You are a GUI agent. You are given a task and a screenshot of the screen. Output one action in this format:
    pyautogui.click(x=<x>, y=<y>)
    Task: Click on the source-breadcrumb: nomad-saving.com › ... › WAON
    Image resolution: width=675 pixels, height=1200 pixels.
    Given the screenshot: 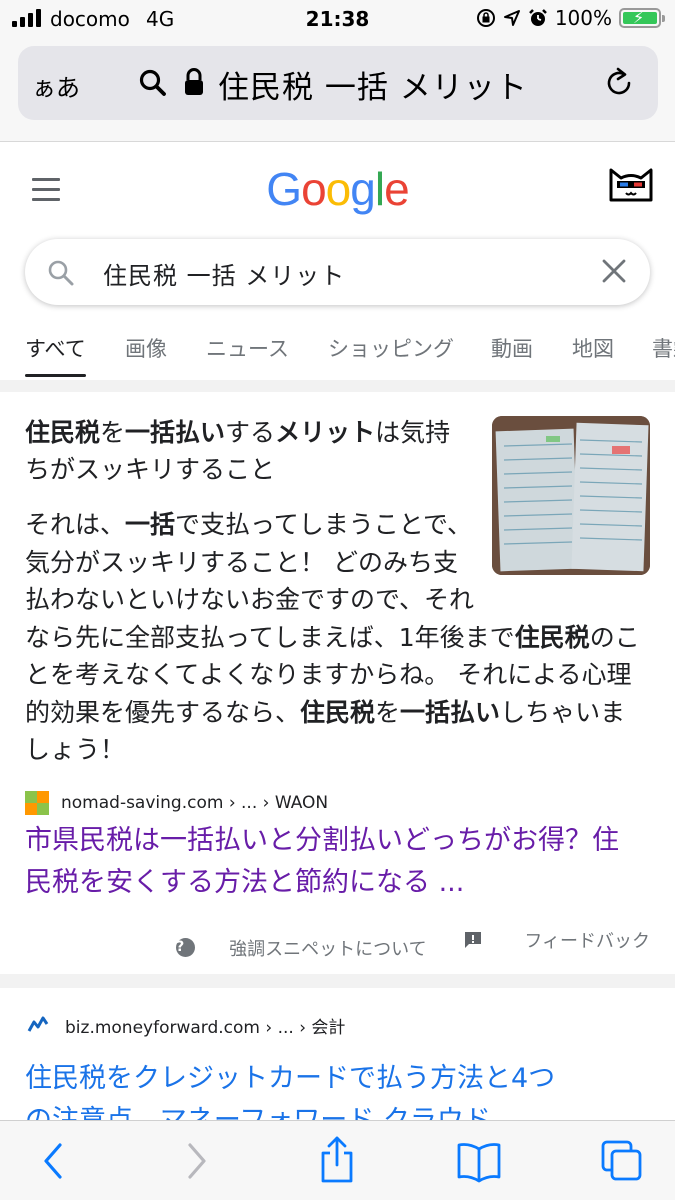 What is the action you would take?
    pyautogui.click(x=195, y=803)
    